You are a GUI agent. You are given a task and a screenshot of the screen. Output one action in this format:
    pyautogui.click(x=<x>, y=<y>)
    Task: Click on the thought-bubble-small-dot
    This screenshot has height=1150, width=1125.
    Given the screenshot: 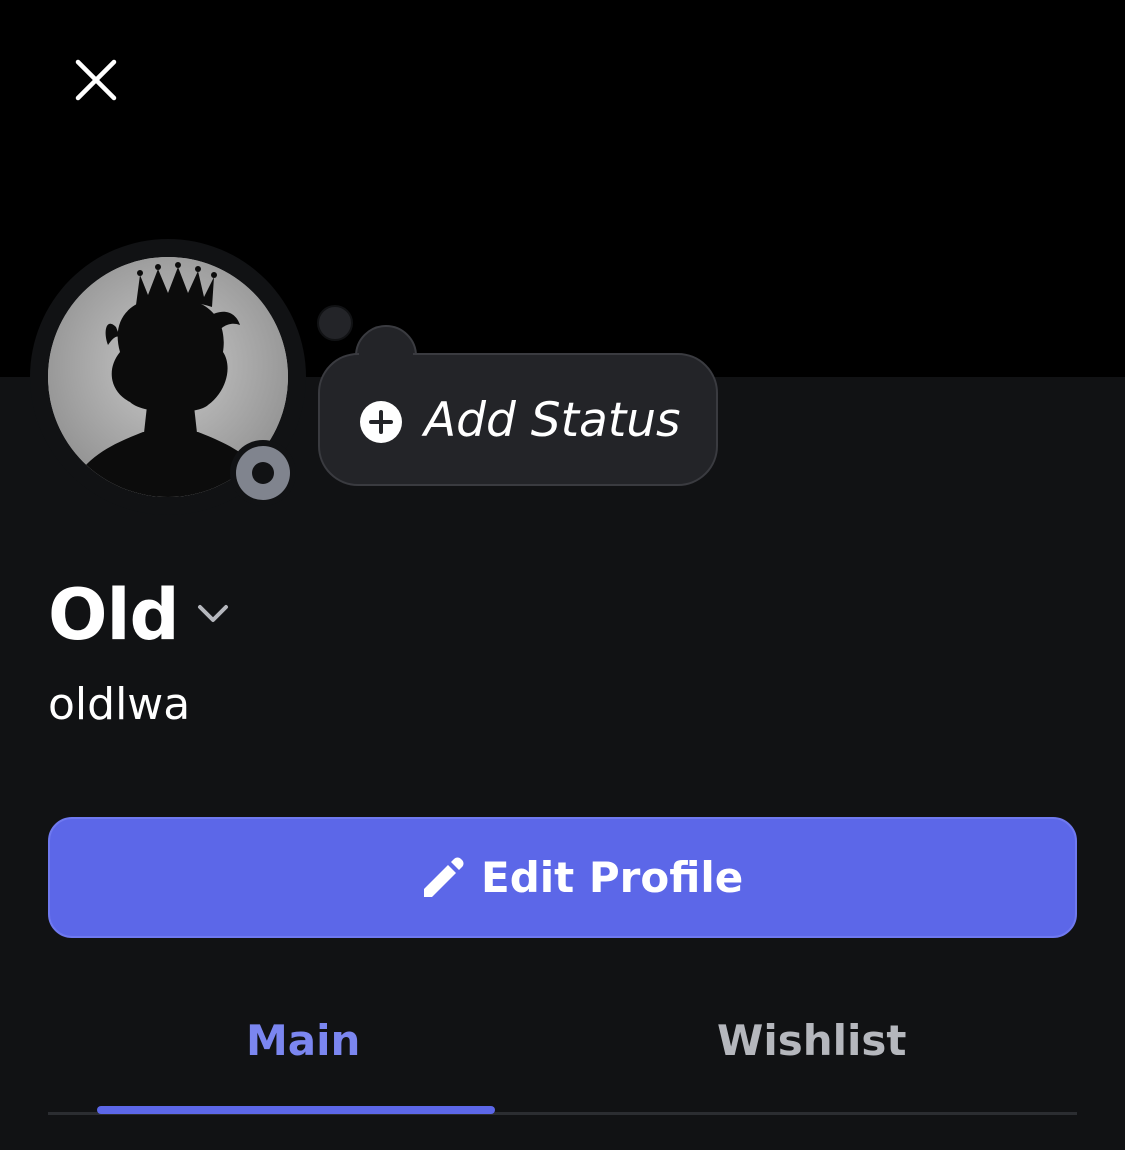 What is the action you would take?
    pyautogui.click(x=335, y=323)
    